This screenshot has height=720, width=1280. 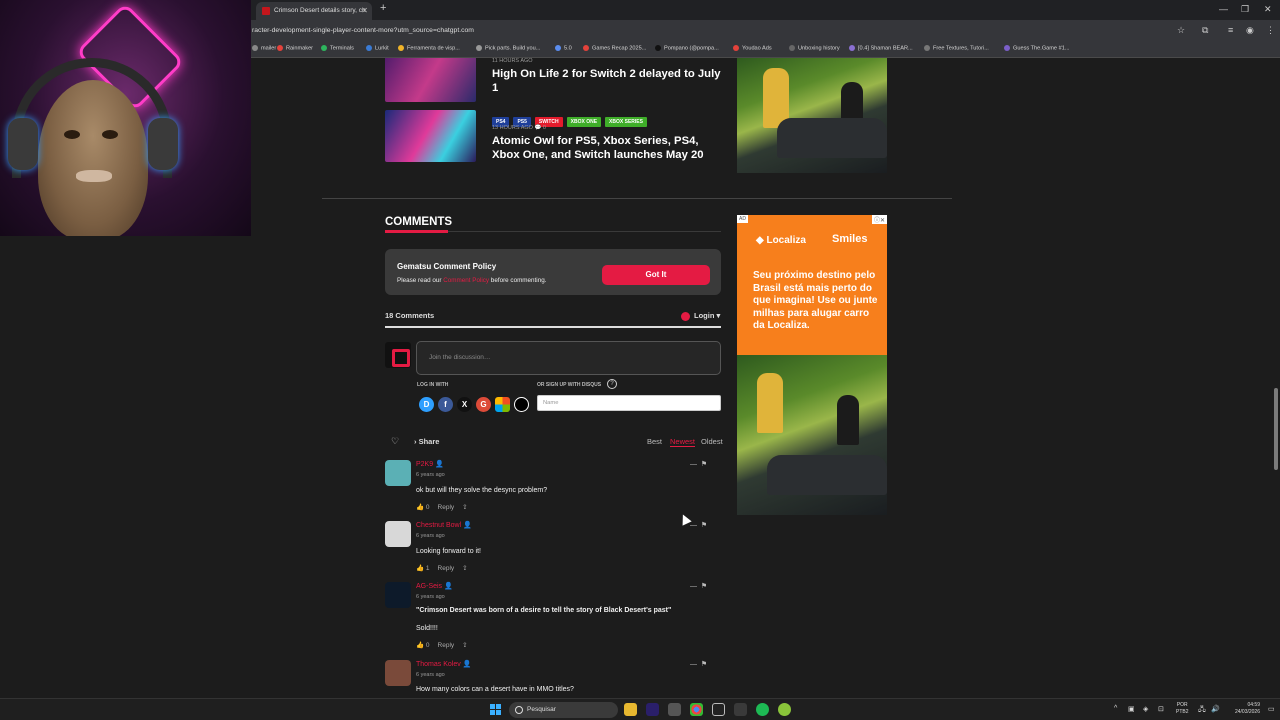 I want to click on tray-app-icon: ◈, so click(x=1145, y=709).